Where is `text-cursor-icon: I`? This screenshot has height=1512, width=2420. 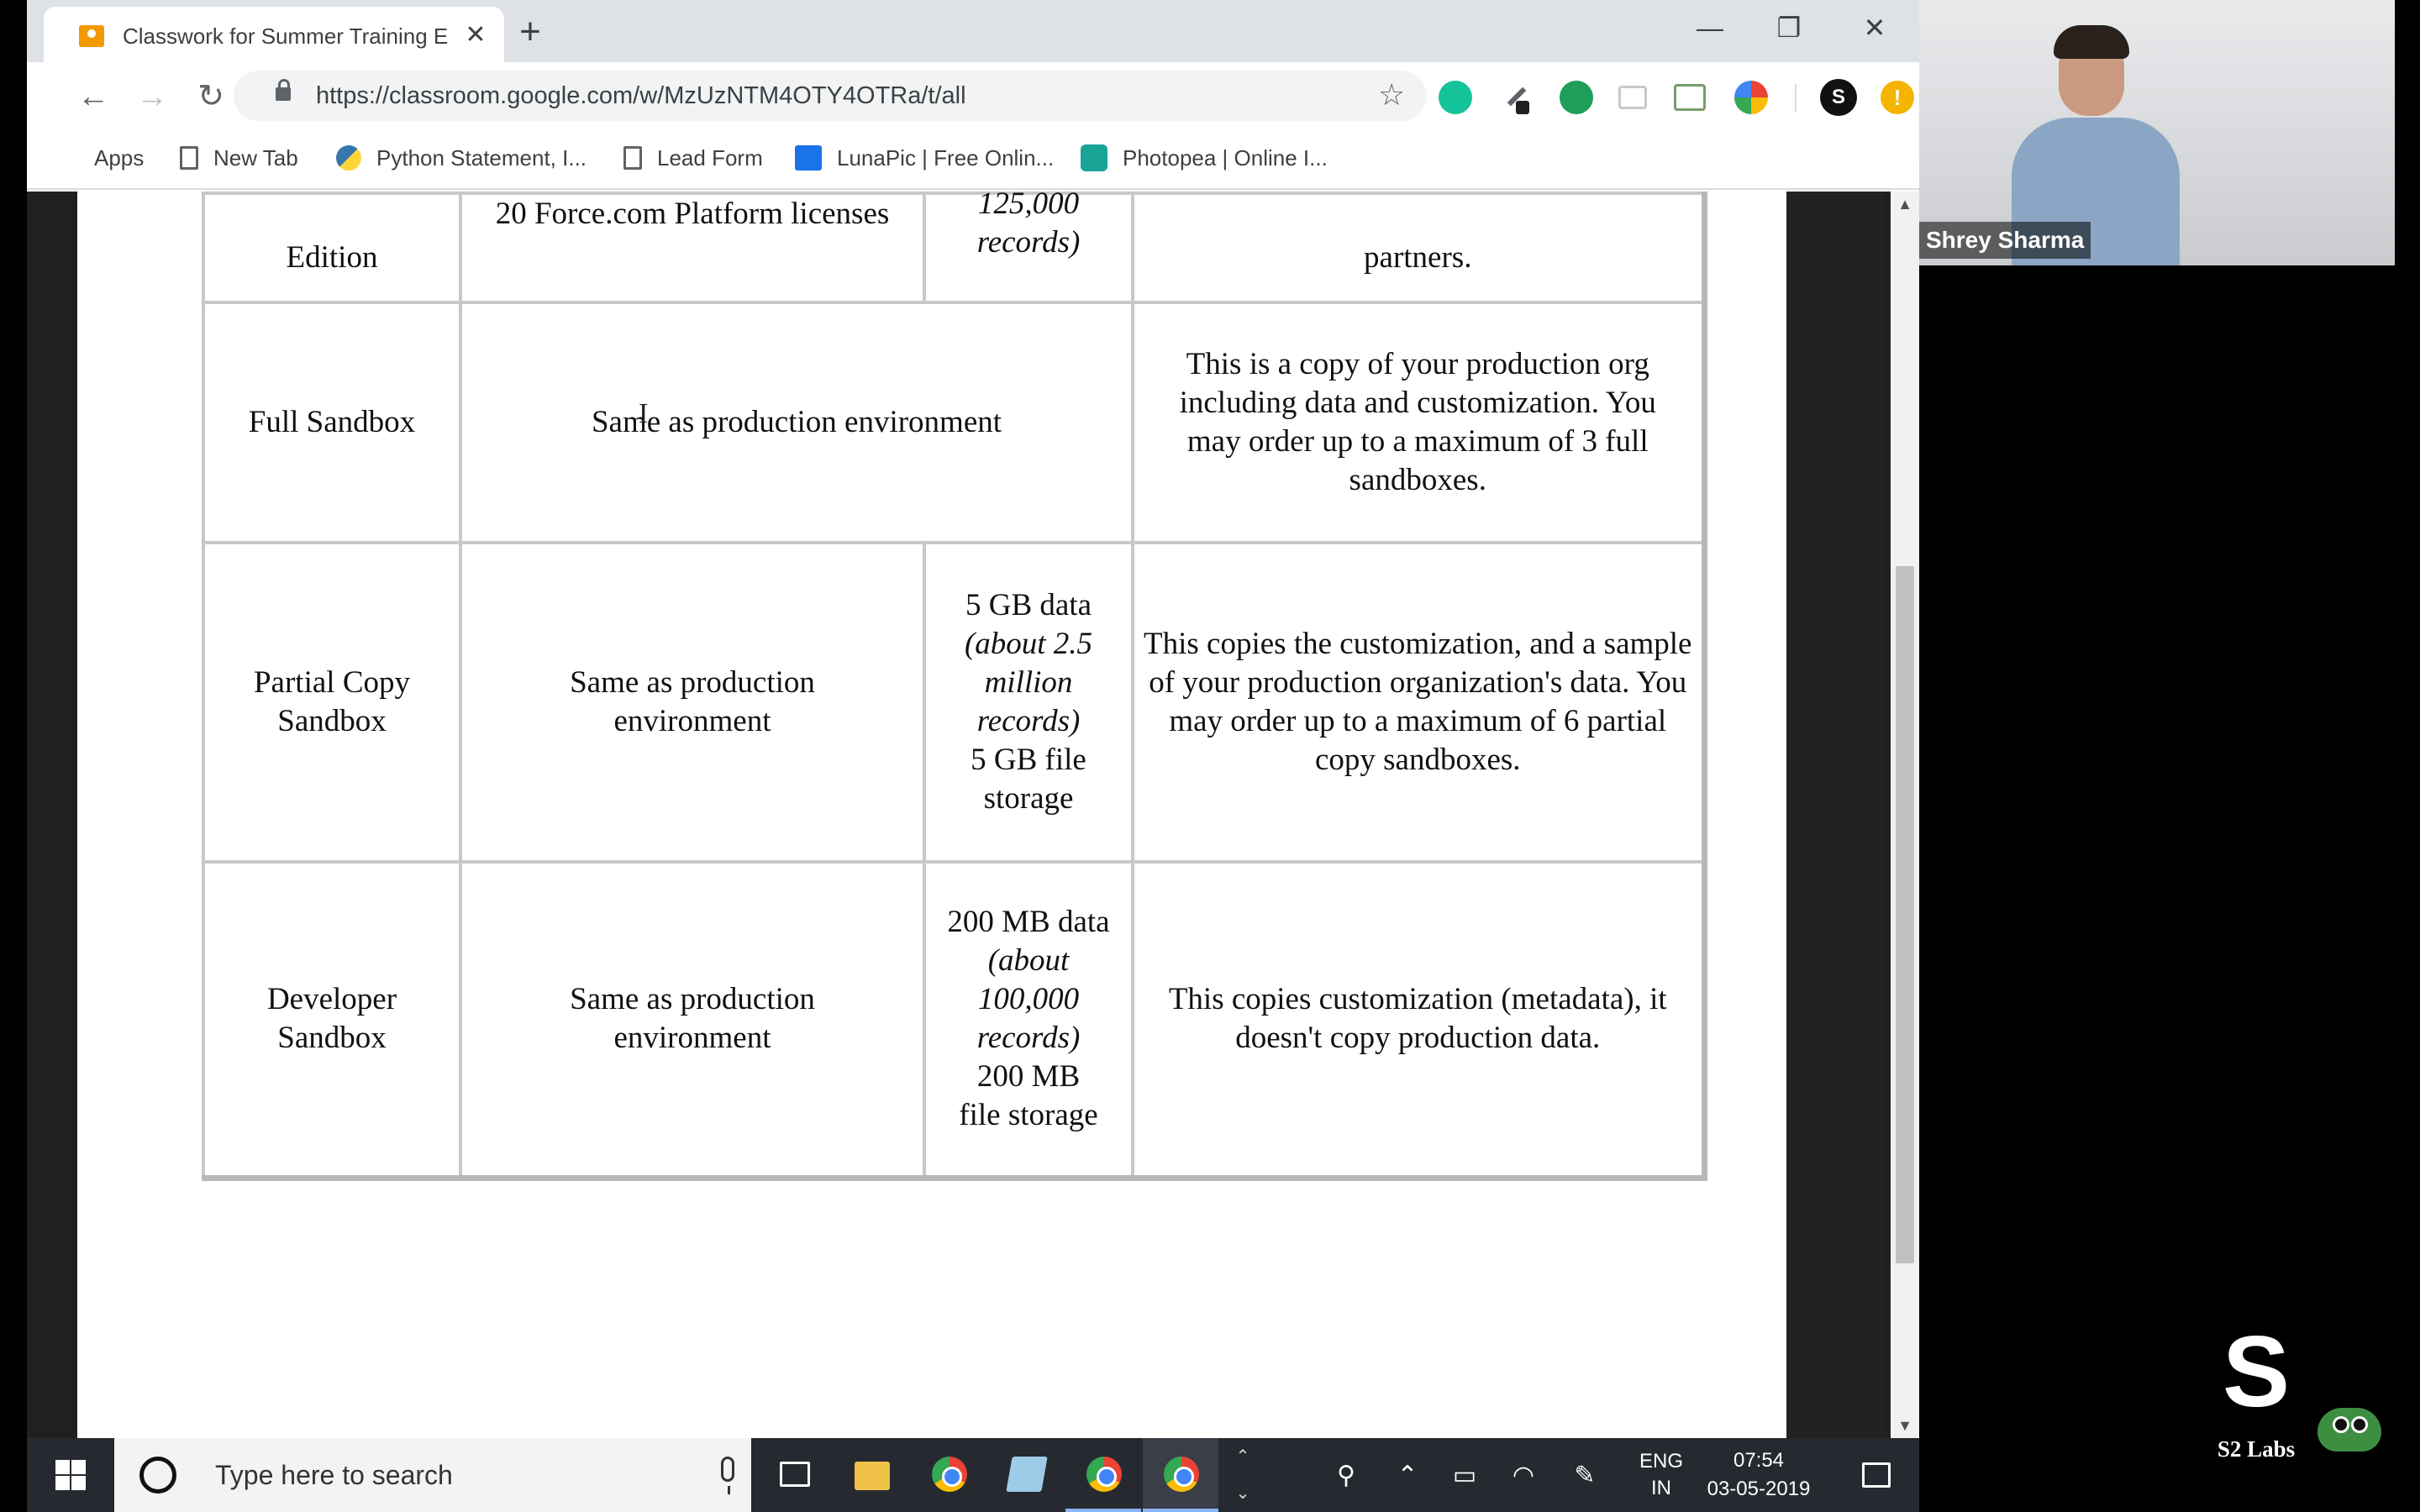 text-cursor-icon: I is located at coordinates (644, 413).